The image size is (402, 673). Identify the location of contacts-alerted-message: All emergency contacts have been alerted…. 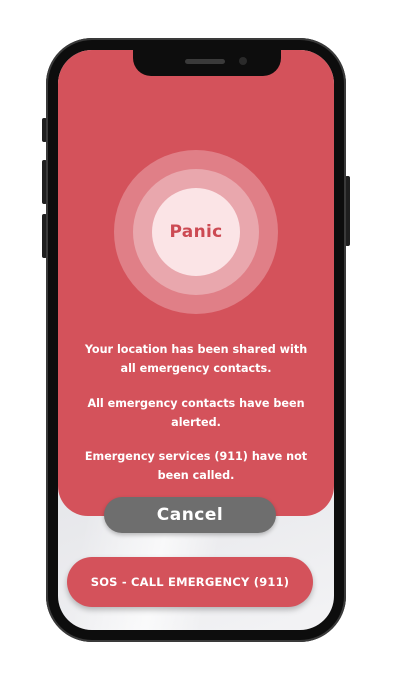
(196, 413).